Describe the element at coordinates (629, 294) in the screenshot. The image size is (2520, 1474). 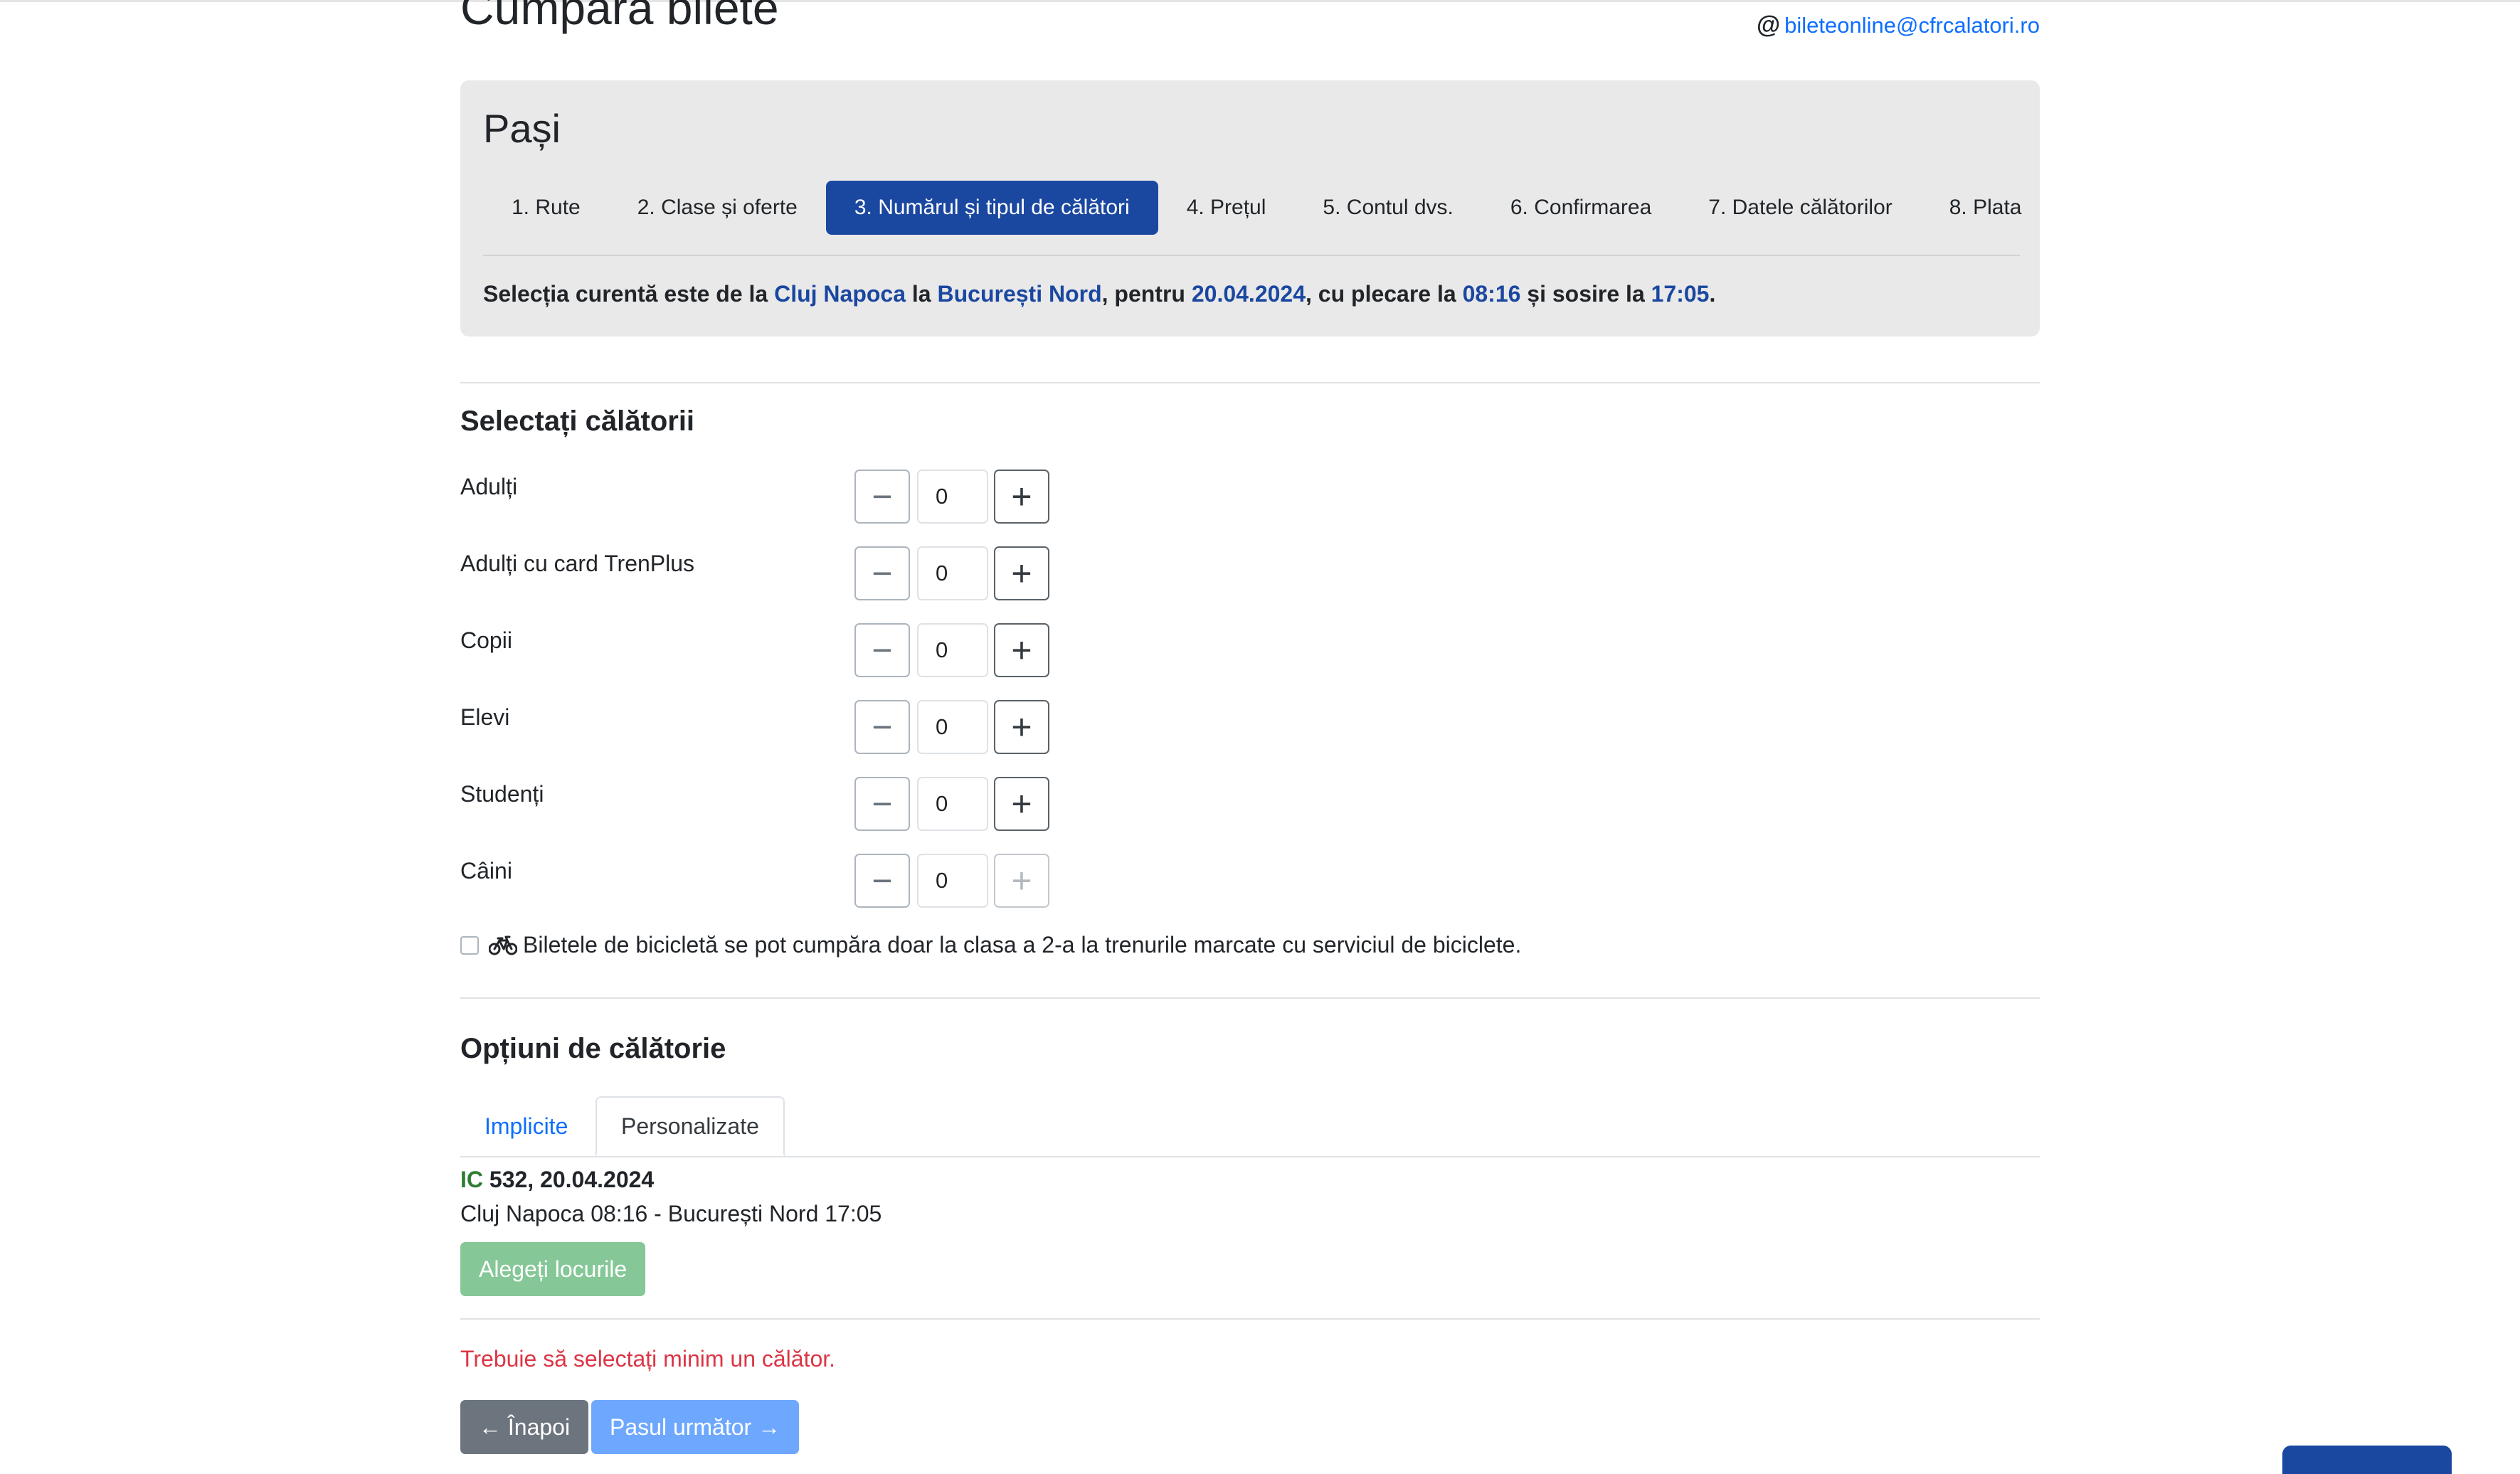
I see `selection-text: Selecția curentă este de la` at that location.